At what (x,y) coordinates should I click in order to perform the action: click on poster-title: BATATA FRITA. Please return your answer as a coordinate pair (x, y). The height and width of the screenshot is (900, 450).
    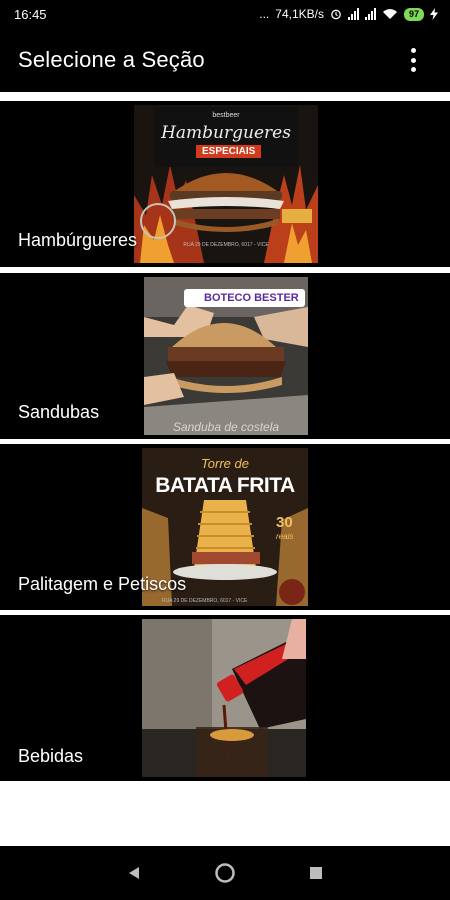
    Looking at the image, I should click on (225, 485).